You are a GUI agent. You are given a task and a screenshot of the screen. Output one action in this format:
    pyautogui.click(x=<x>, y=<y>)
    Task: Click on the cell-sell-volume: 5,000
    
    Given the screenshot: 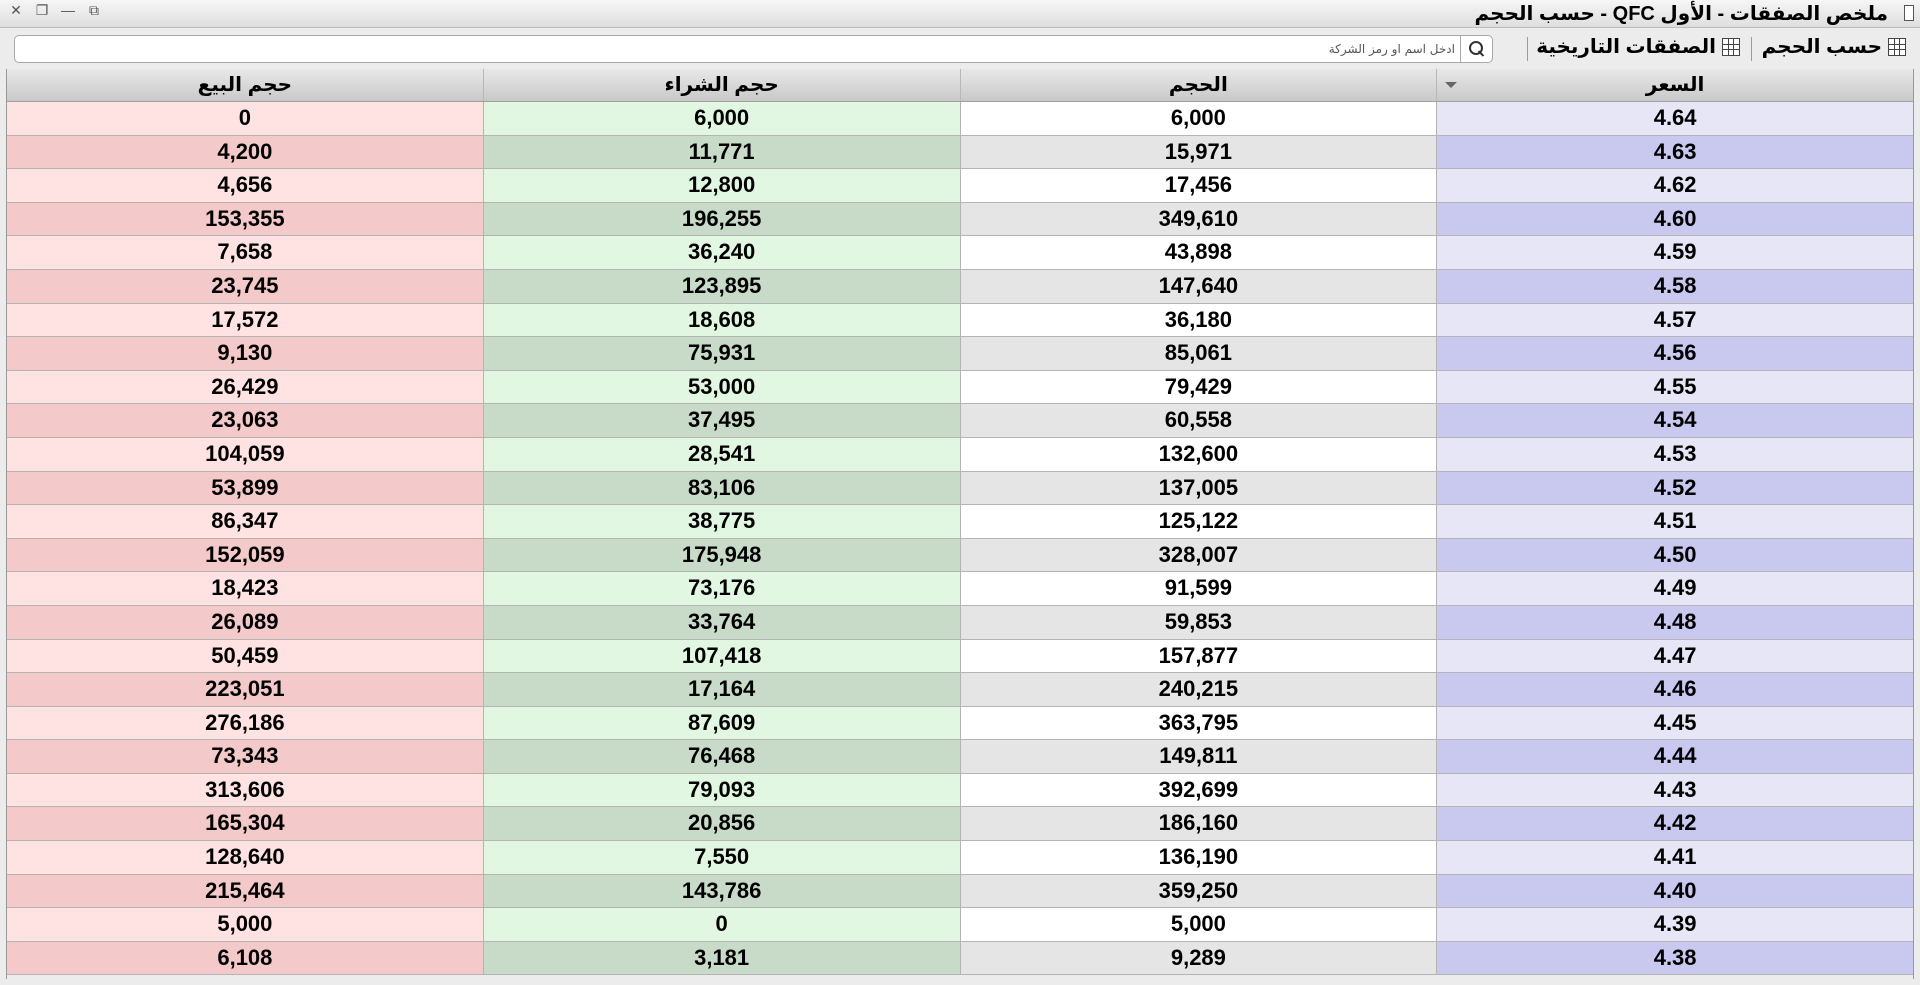 What is the action you would take?
    pyautogui.click(x=245, y=924)
    